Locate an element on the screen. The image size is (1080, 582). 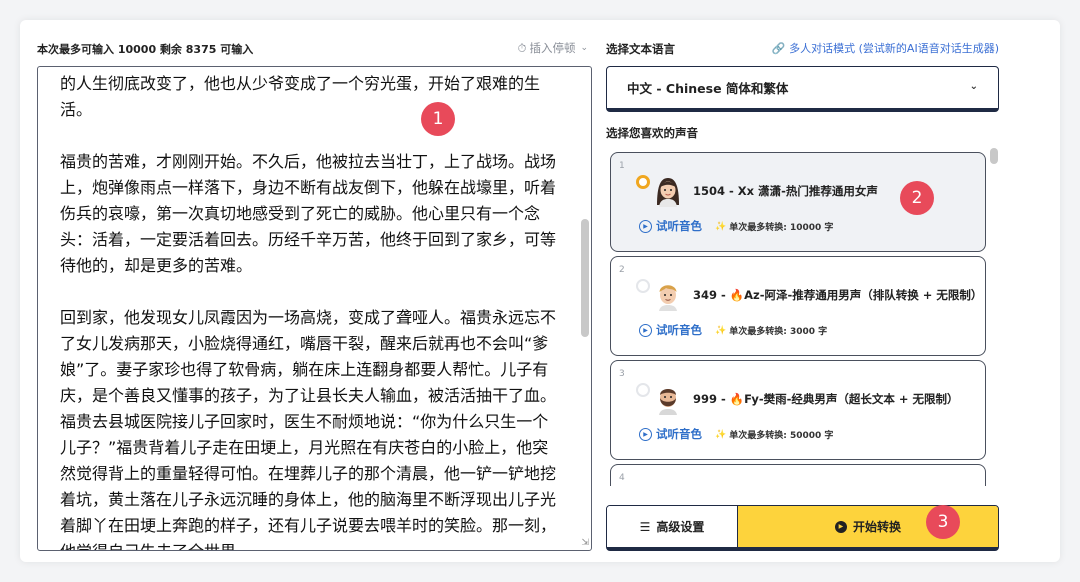
voice-index: 3 is located at coordinates (622, 374).